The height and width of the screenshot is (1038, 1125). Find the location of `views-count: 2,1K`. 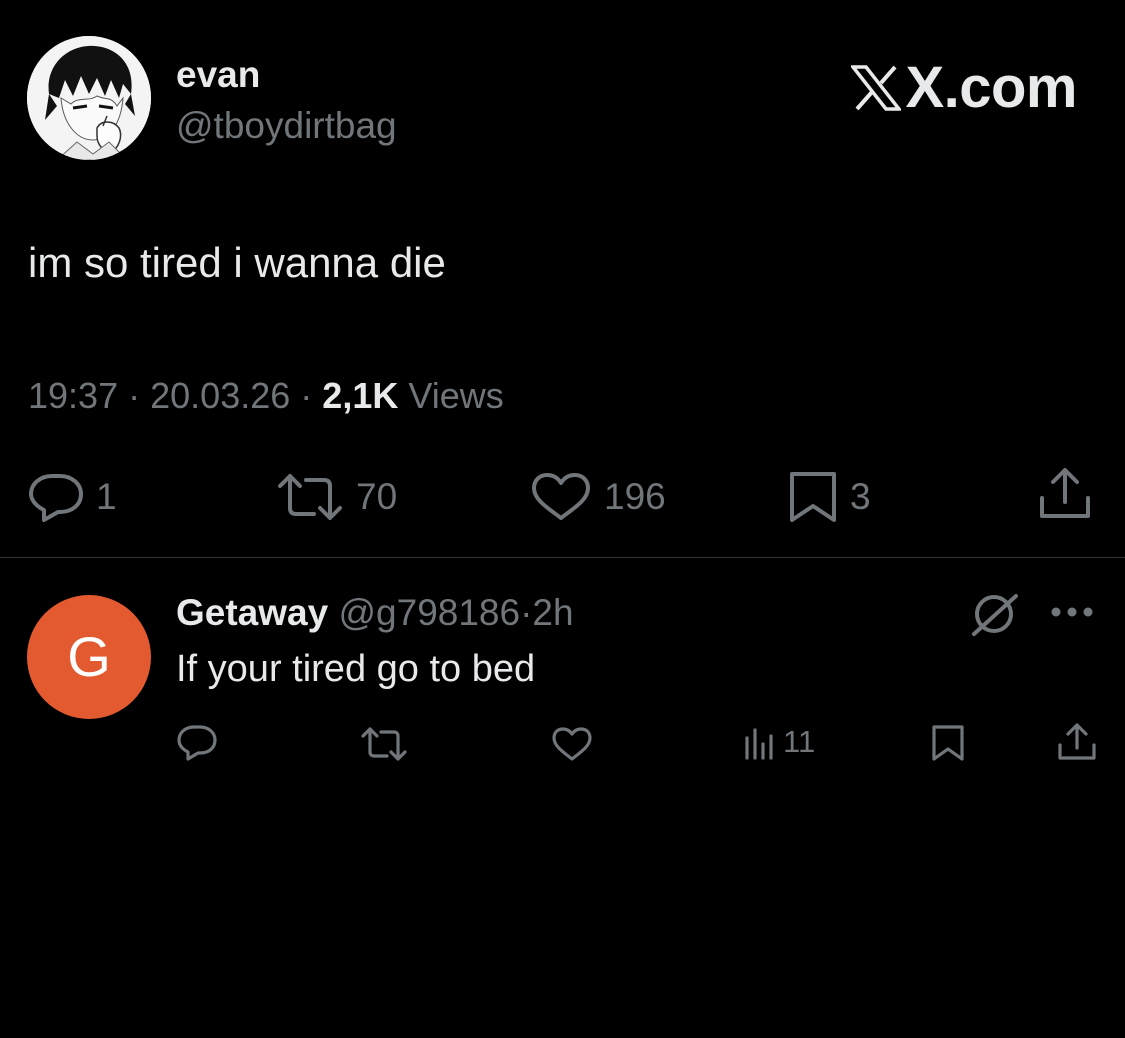

views-count: 2,1K is located at coordinates (360, 395).